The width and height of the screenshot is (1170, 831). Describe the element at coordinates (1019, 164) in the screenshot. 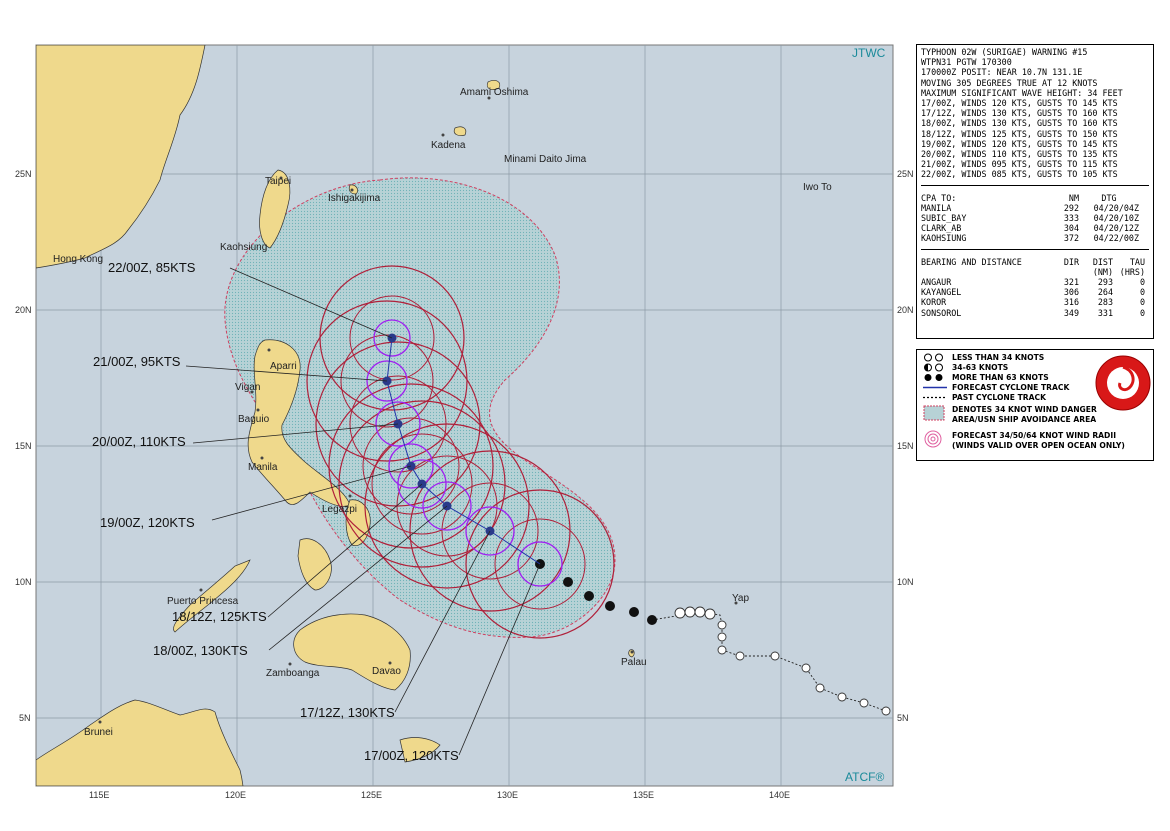

I see `warning-line: 21/00Z, WINDS 095 KTS, GUSTS TO 115 KTS` at that location.